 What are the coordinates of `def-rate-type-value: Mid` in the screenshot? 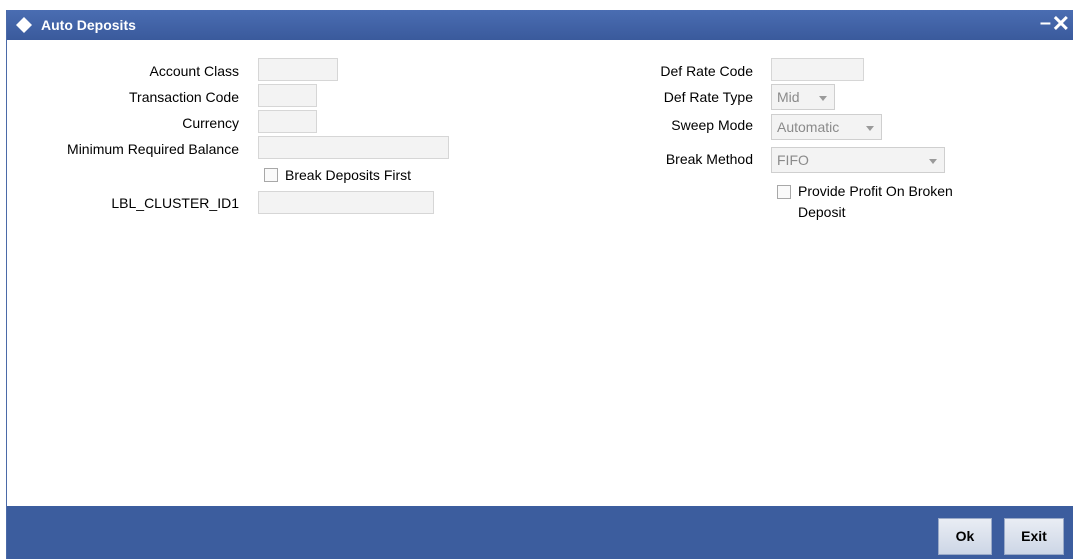 It's located at (788, 97).